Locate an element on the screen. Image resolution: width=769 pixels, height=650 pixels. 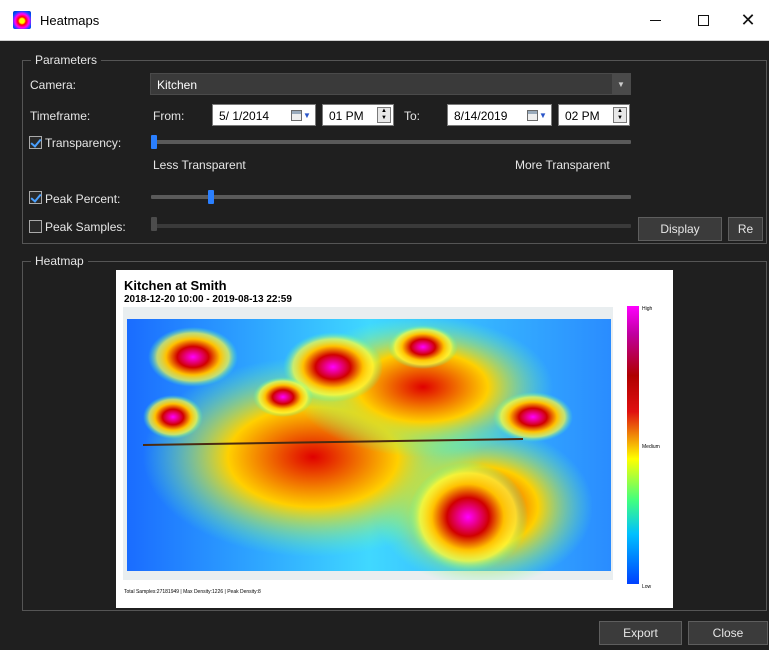
close-window-button: ✕ is located at coordinates (747, 20).